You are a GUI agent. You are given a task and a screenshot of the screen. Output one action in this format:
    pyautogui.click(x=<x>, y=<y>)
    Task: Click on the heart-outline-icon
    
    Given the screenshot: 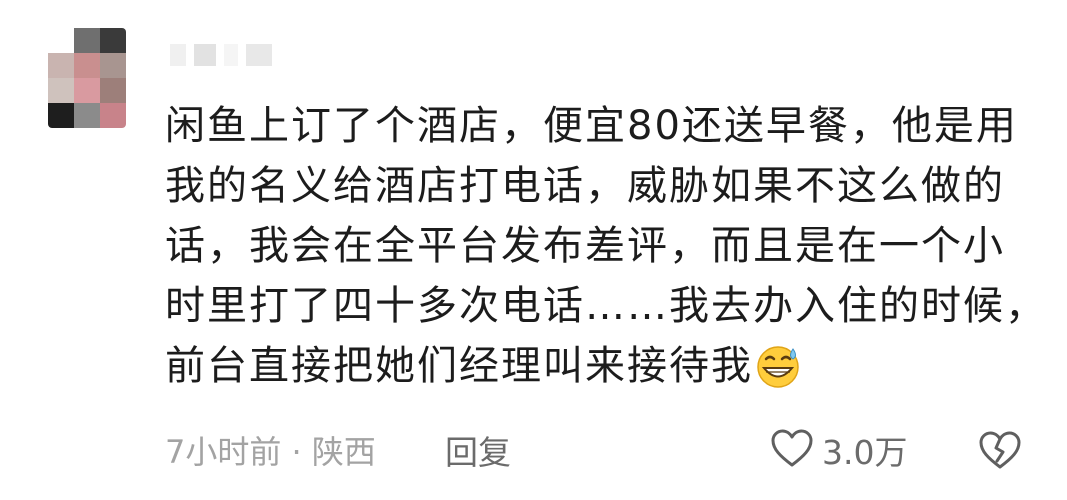 What is the action you would take?
    pyautogui.click(x=792, y=450)
    